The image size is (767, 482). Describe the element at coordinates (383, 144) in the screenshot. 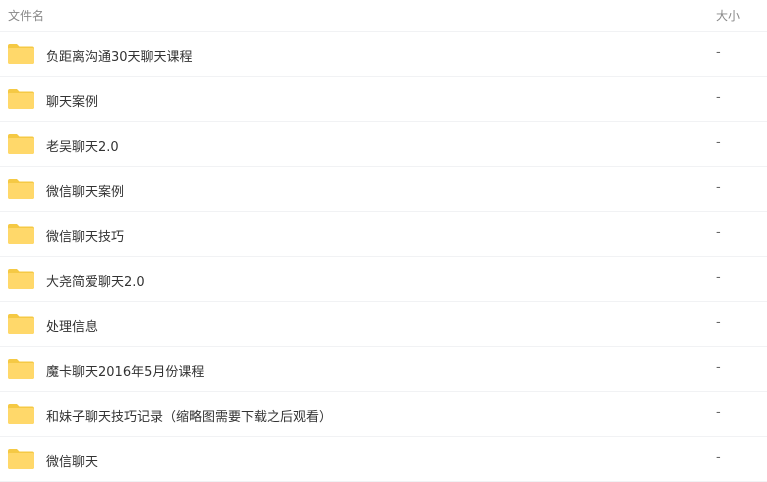

I see `file-row: 老吴聊天2.0 -` at that location.